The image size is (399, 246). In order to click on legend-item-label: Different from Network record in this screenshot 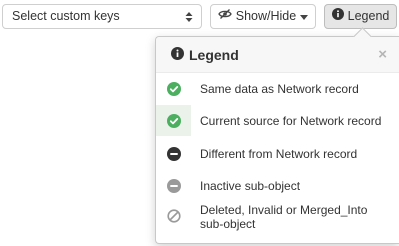, I will do `click(279, 154)`.